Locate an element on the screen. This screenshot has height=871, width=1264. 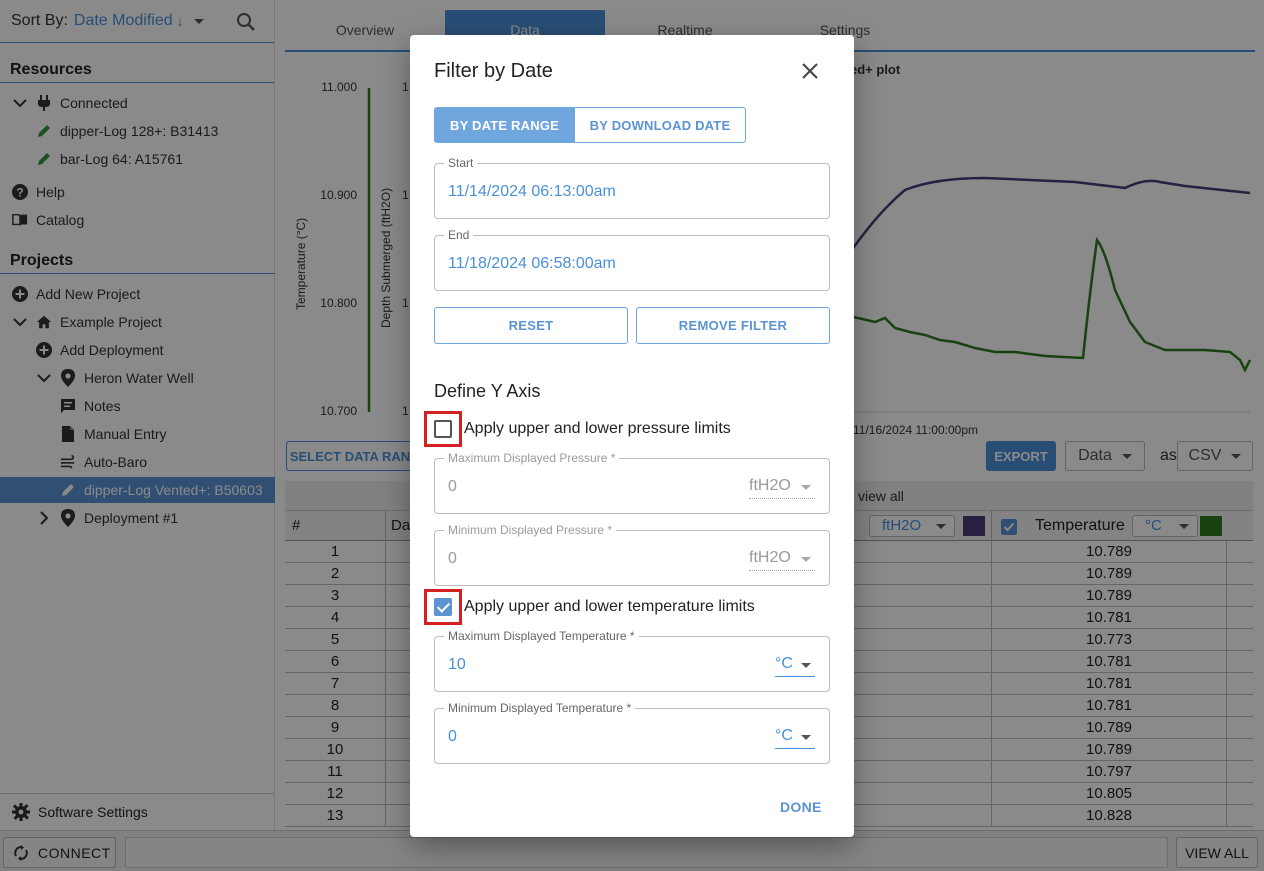
max-pressure-value: 0 is located at coordinates (452, 487).